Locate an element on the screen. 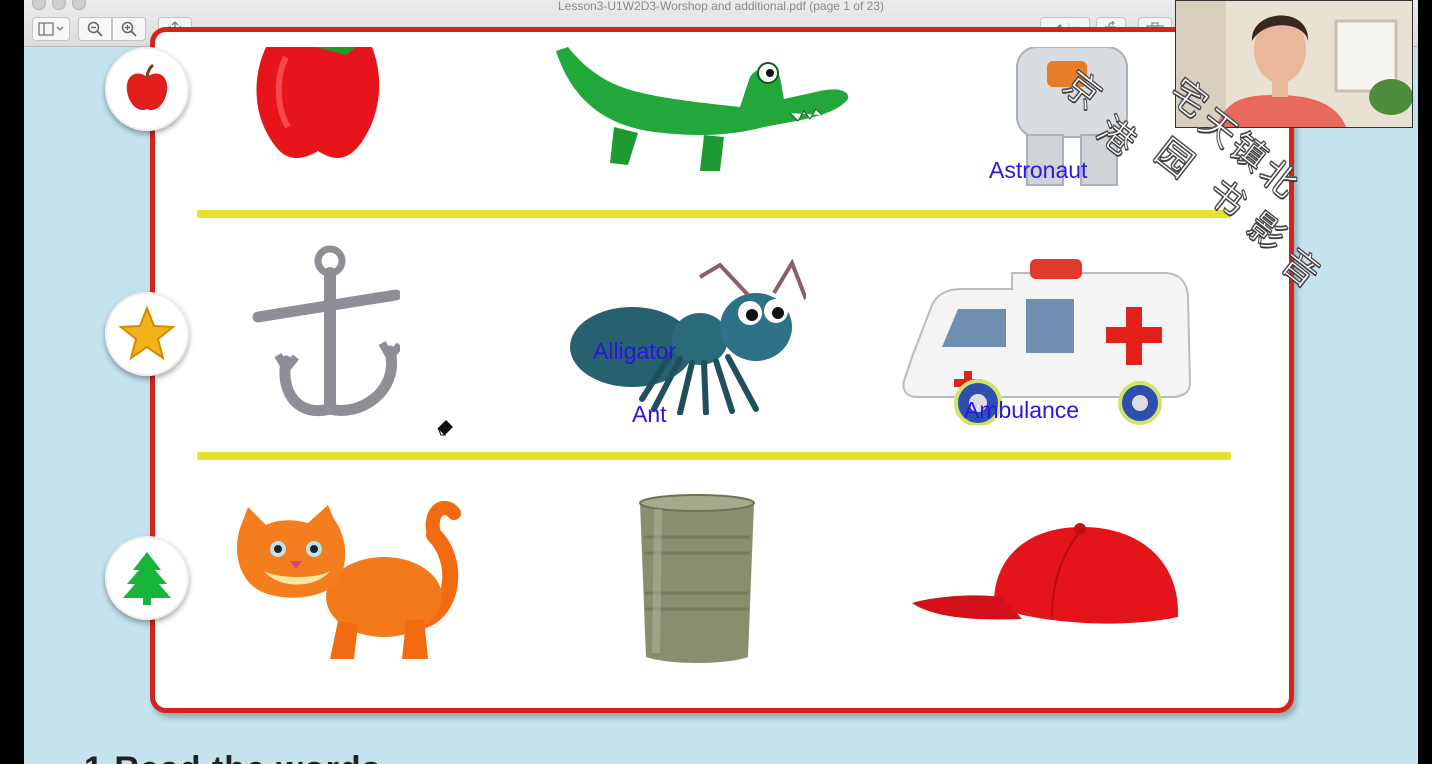 The height and width of the screenshot is (764, 1432). zoom-in-button is located at coordinates (129, 29).